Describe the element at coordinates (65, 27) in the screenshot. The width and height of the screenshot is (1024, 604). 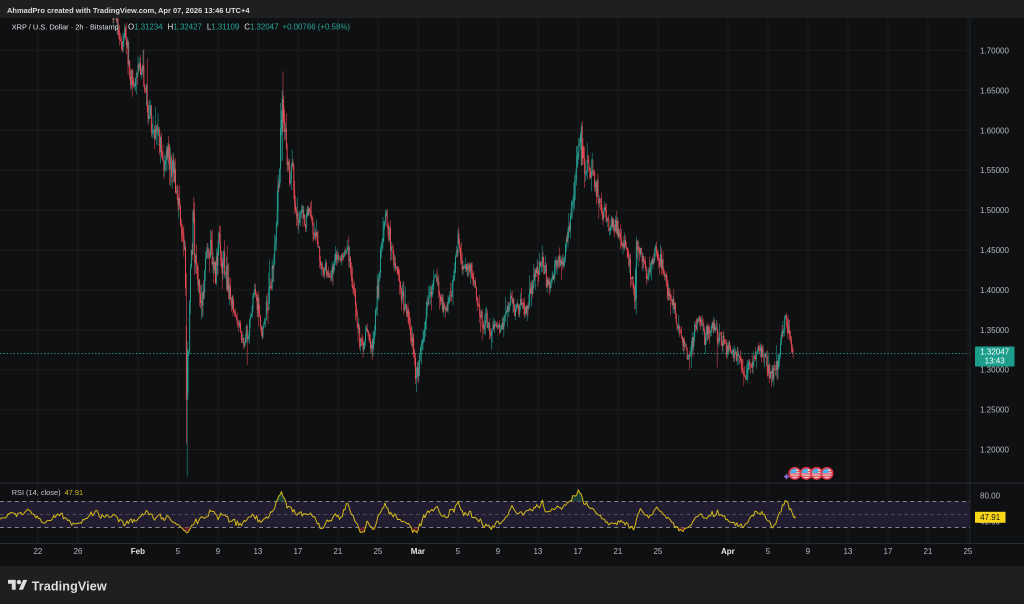
I see `svg-text:XRP / U.S. Dollar · 2h · Bitst: XRP / U.S. Dollar · 2h · Bitstamp` at that location.